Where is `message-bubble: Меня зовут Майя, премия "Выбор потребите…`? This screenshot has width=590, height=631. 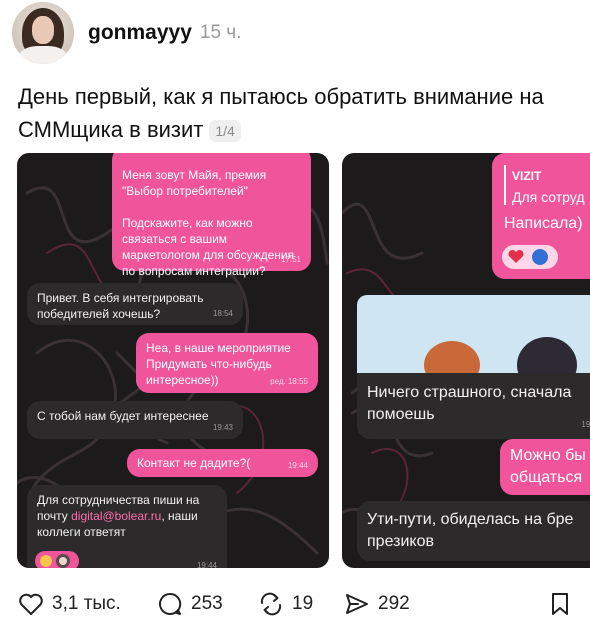 message-bubble: Меня зовут Майя, премия "Выбор потребите… is located at coordinates (211, 215).